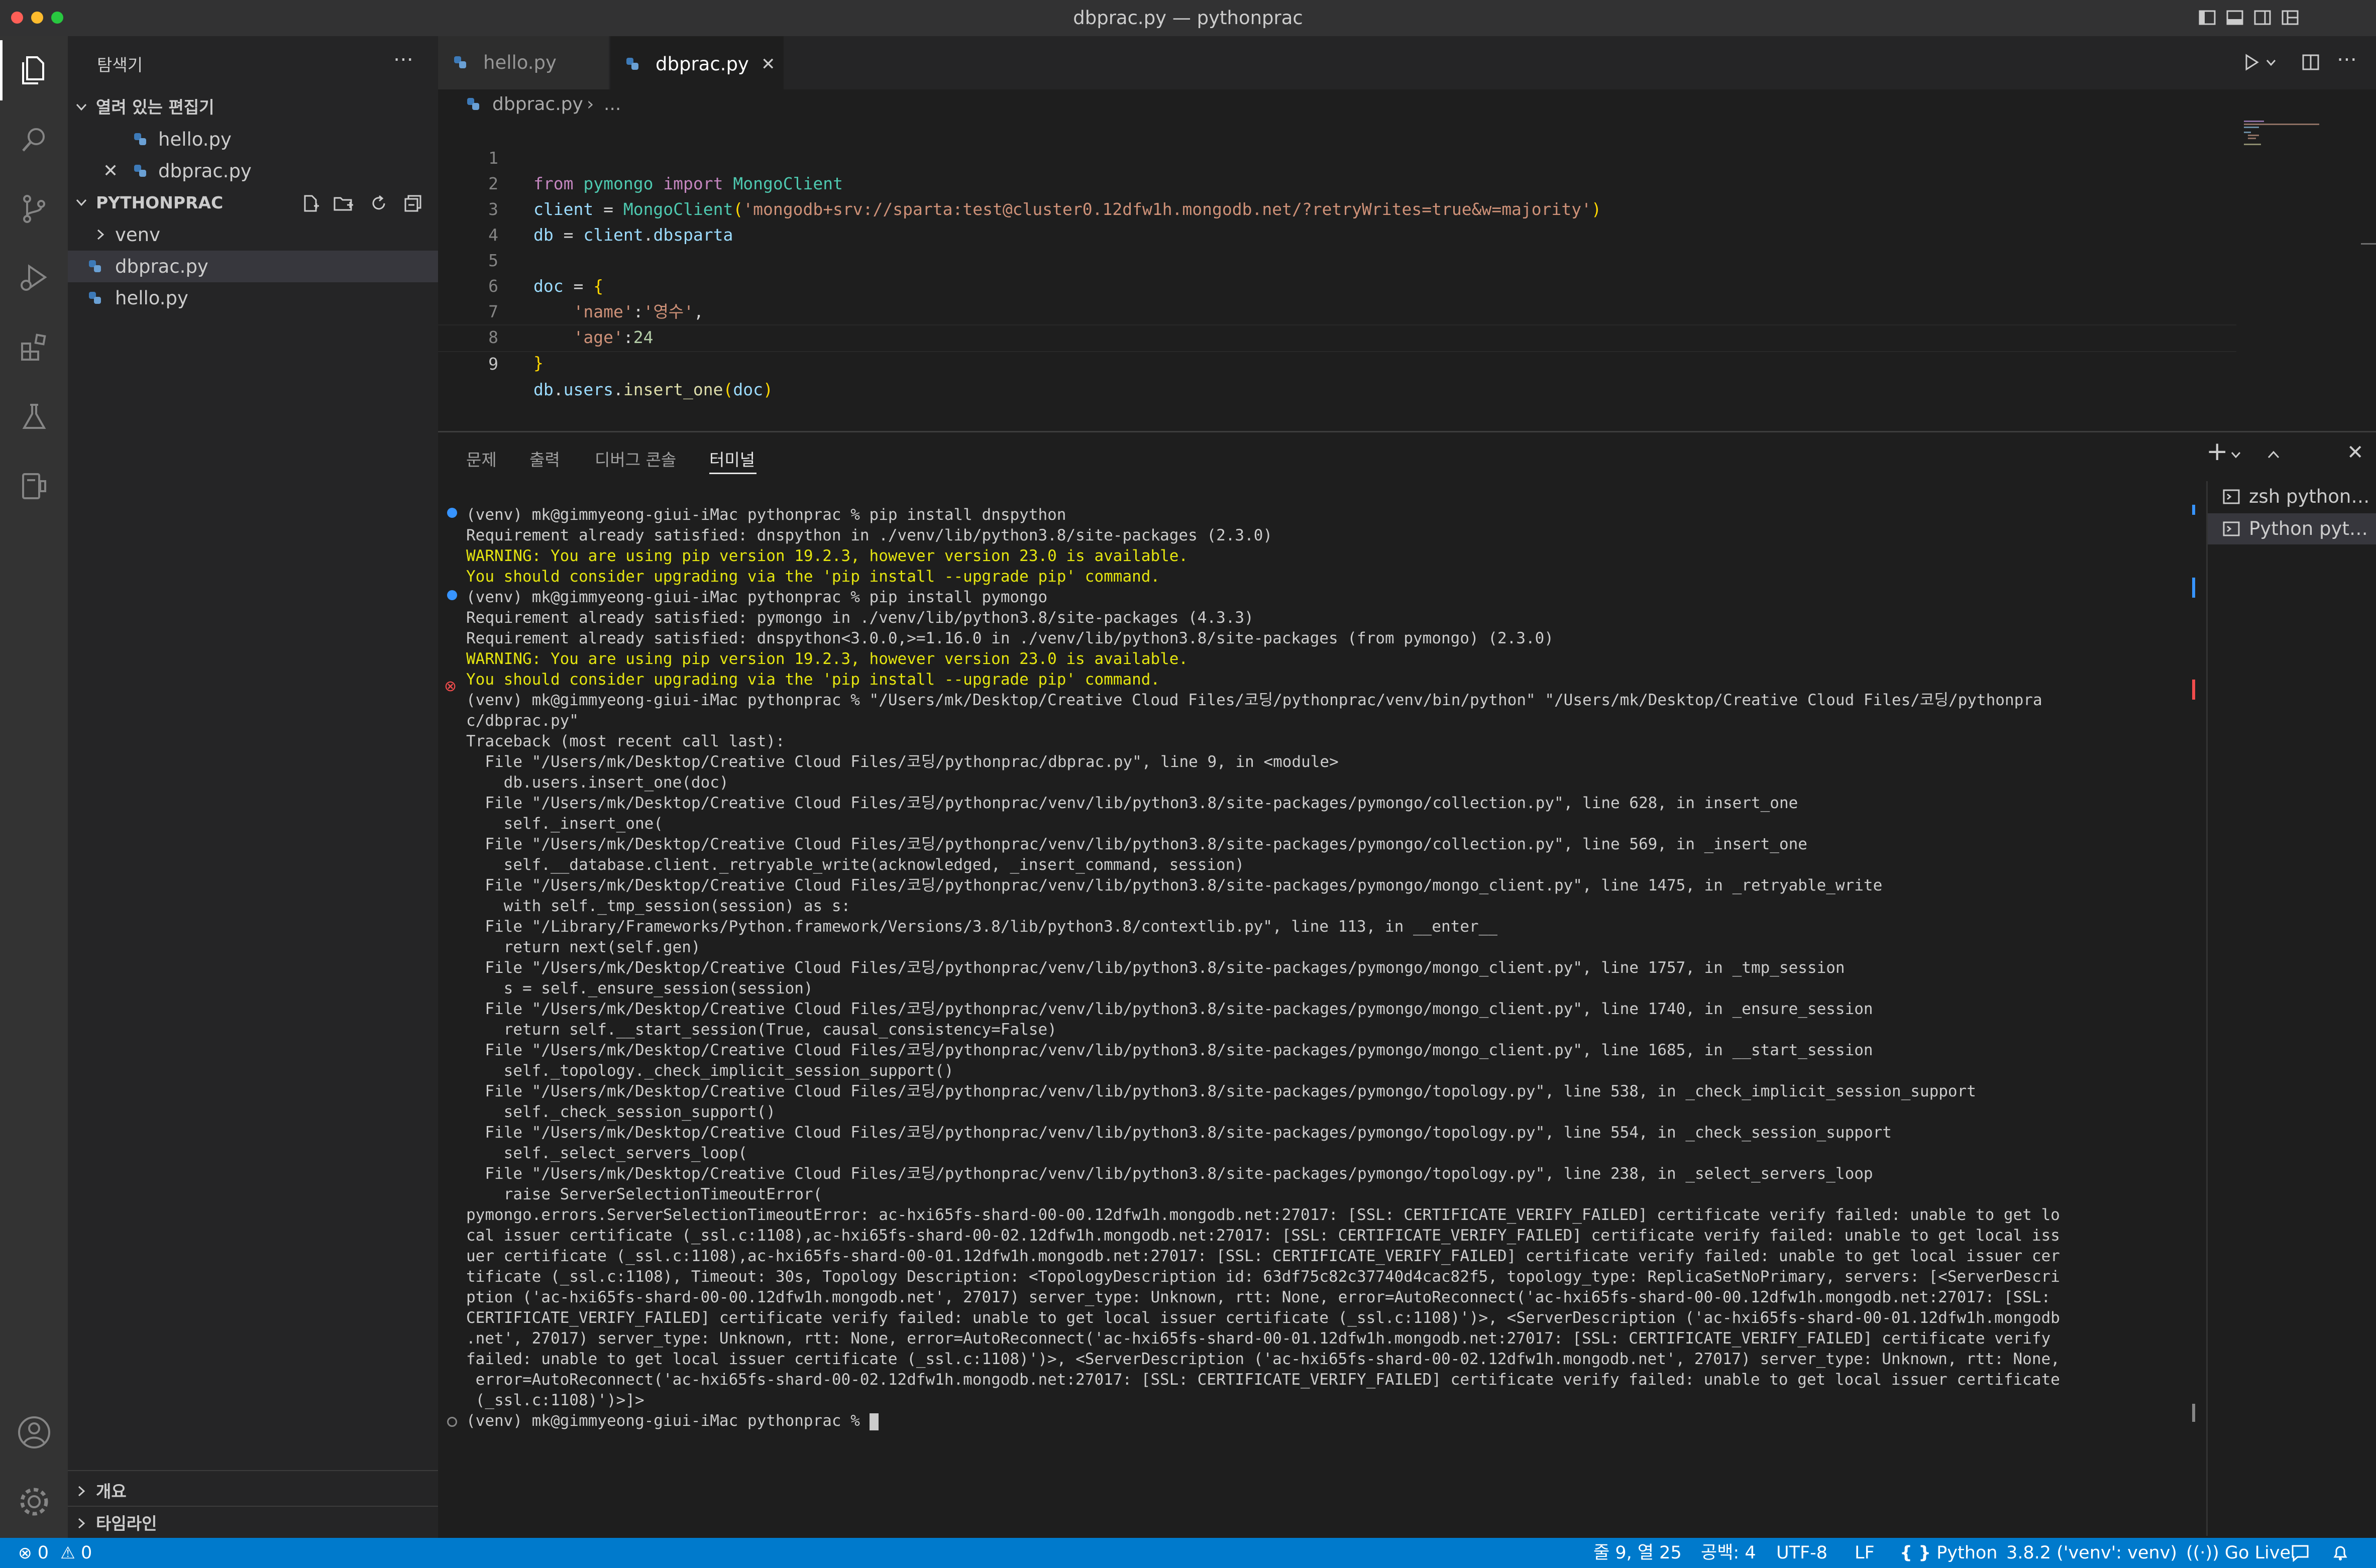 The image size is (2376, 1568). What do you see at coordinates (618, 389) in the screenshot?
I see `operator: .` at bounding box center [618, 389].